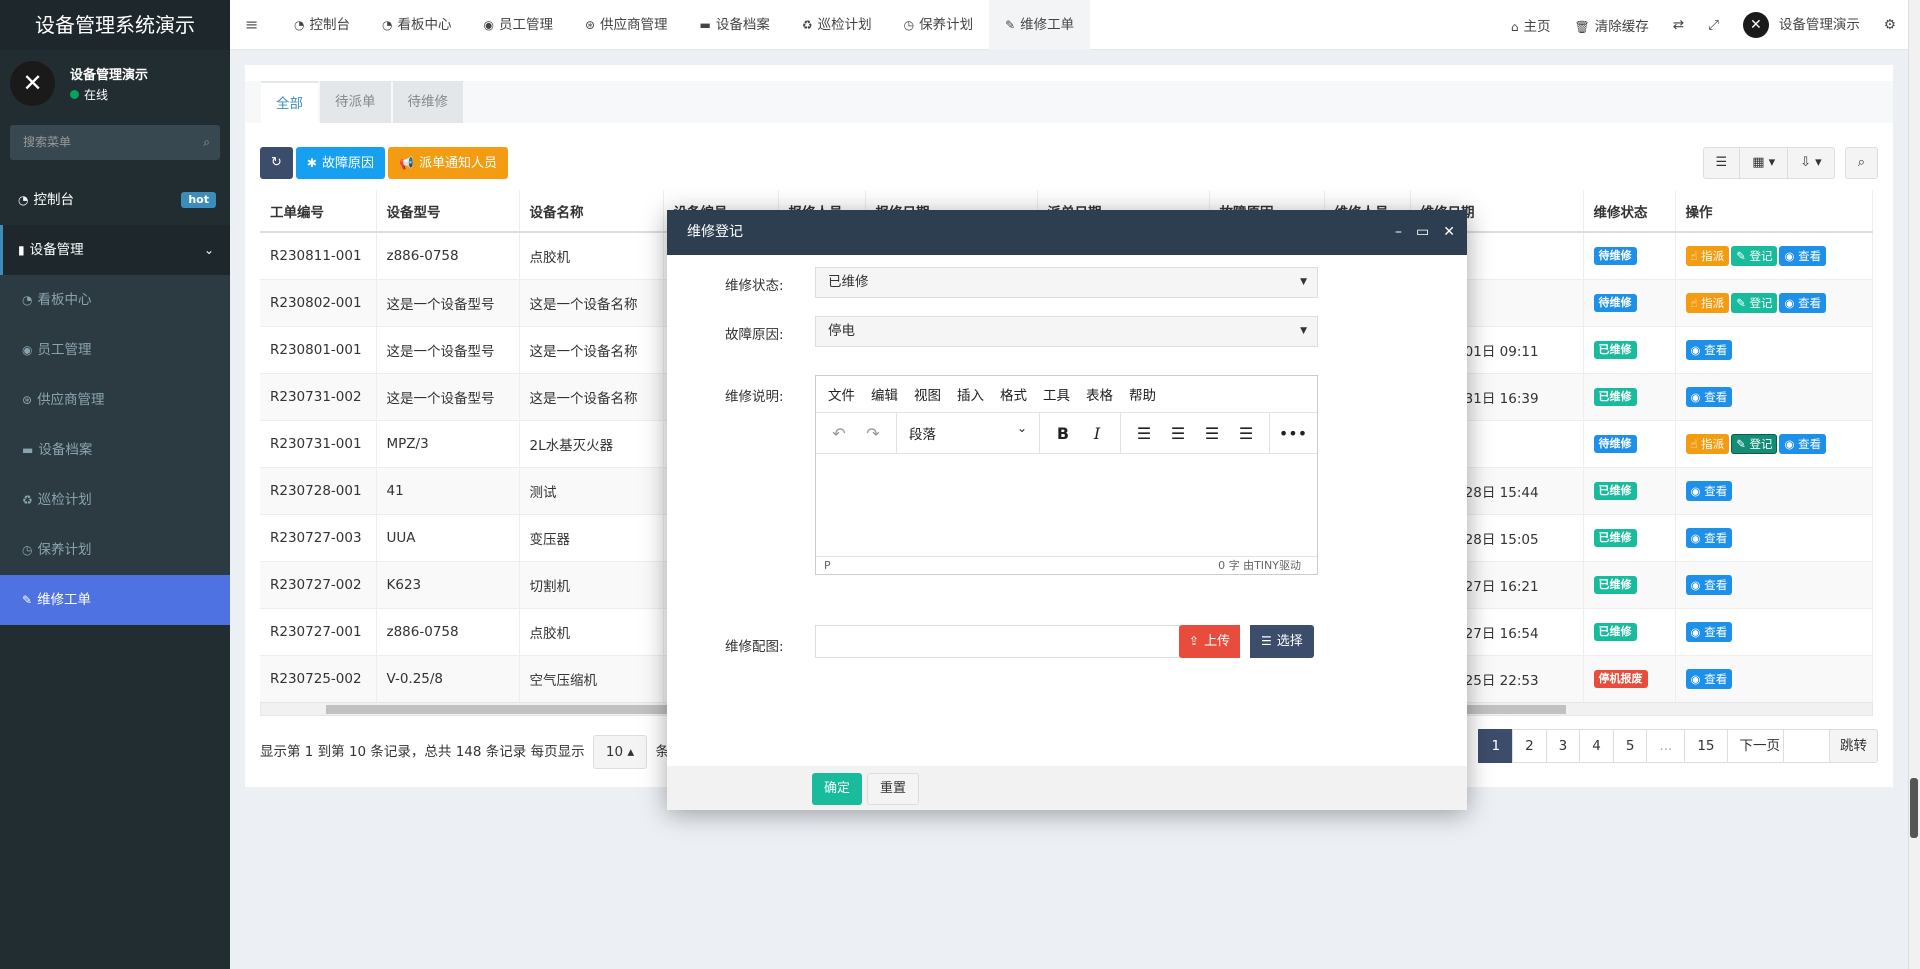 Image resolution: width=1920 pixels, height=969 pixels. What do you see at coordinates (1914, 484) in the screenshot?
I see `page-scrollbar` at bounding box center [1914, 484].